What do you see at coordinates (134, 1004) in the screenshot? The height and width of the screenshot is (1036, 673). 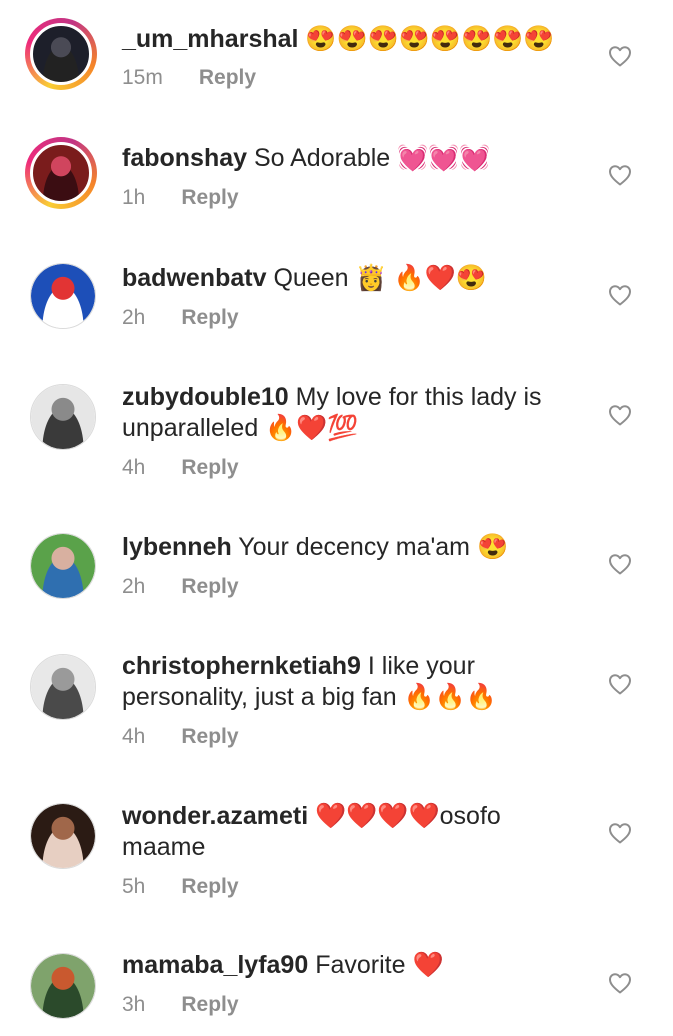 I see `comment-time: 3h` at bounding box center [134, 1004].